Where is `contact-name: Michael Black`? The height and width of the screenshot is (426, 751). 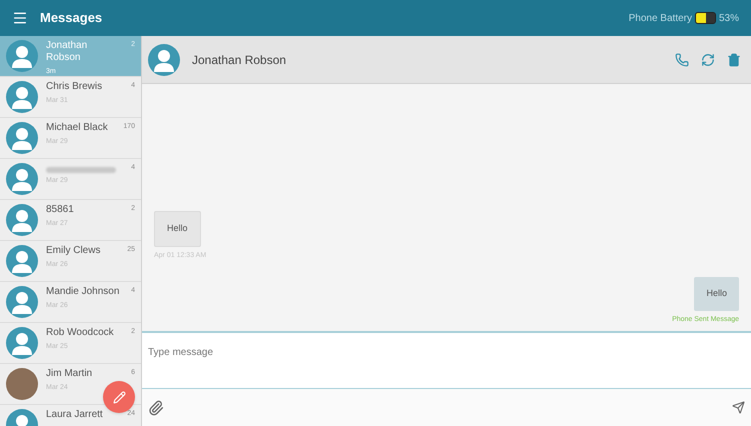 contact-name: Michael Black is located at coordinates (77, 128).